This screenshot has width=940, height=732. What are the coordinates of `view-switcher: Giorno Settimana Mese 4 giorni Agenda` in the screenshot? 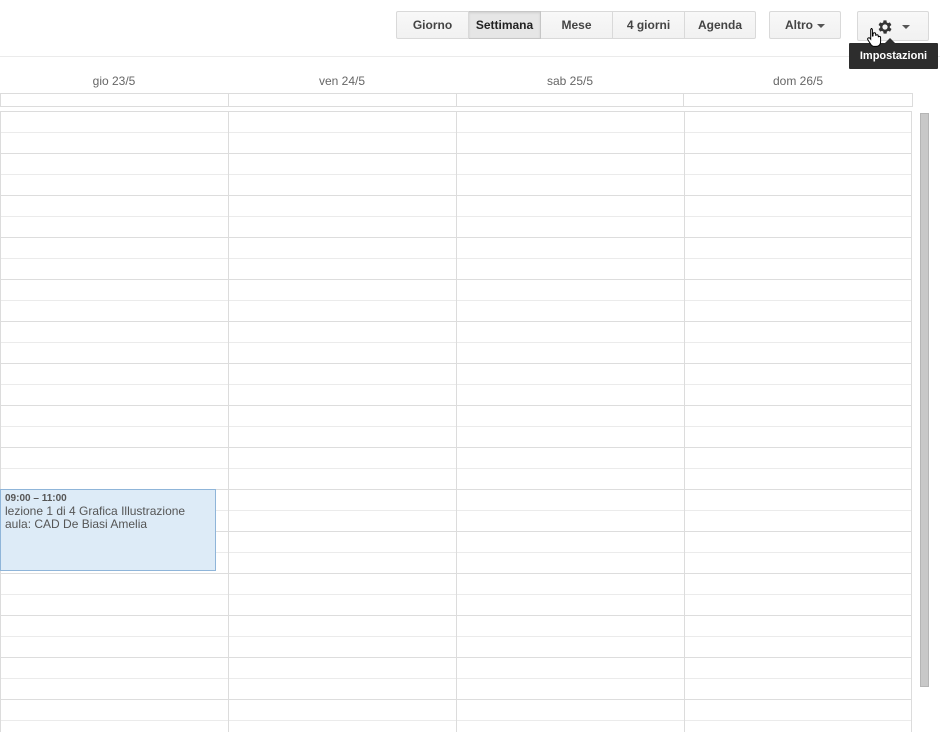 It's located at (576, 25).